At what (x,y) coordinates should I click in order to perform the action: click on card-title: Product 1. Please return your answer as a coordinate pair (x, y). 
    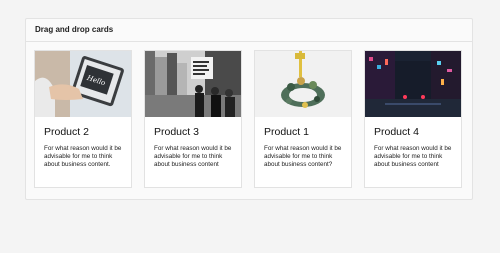
    Looking at the image, I should click on (286, 132).